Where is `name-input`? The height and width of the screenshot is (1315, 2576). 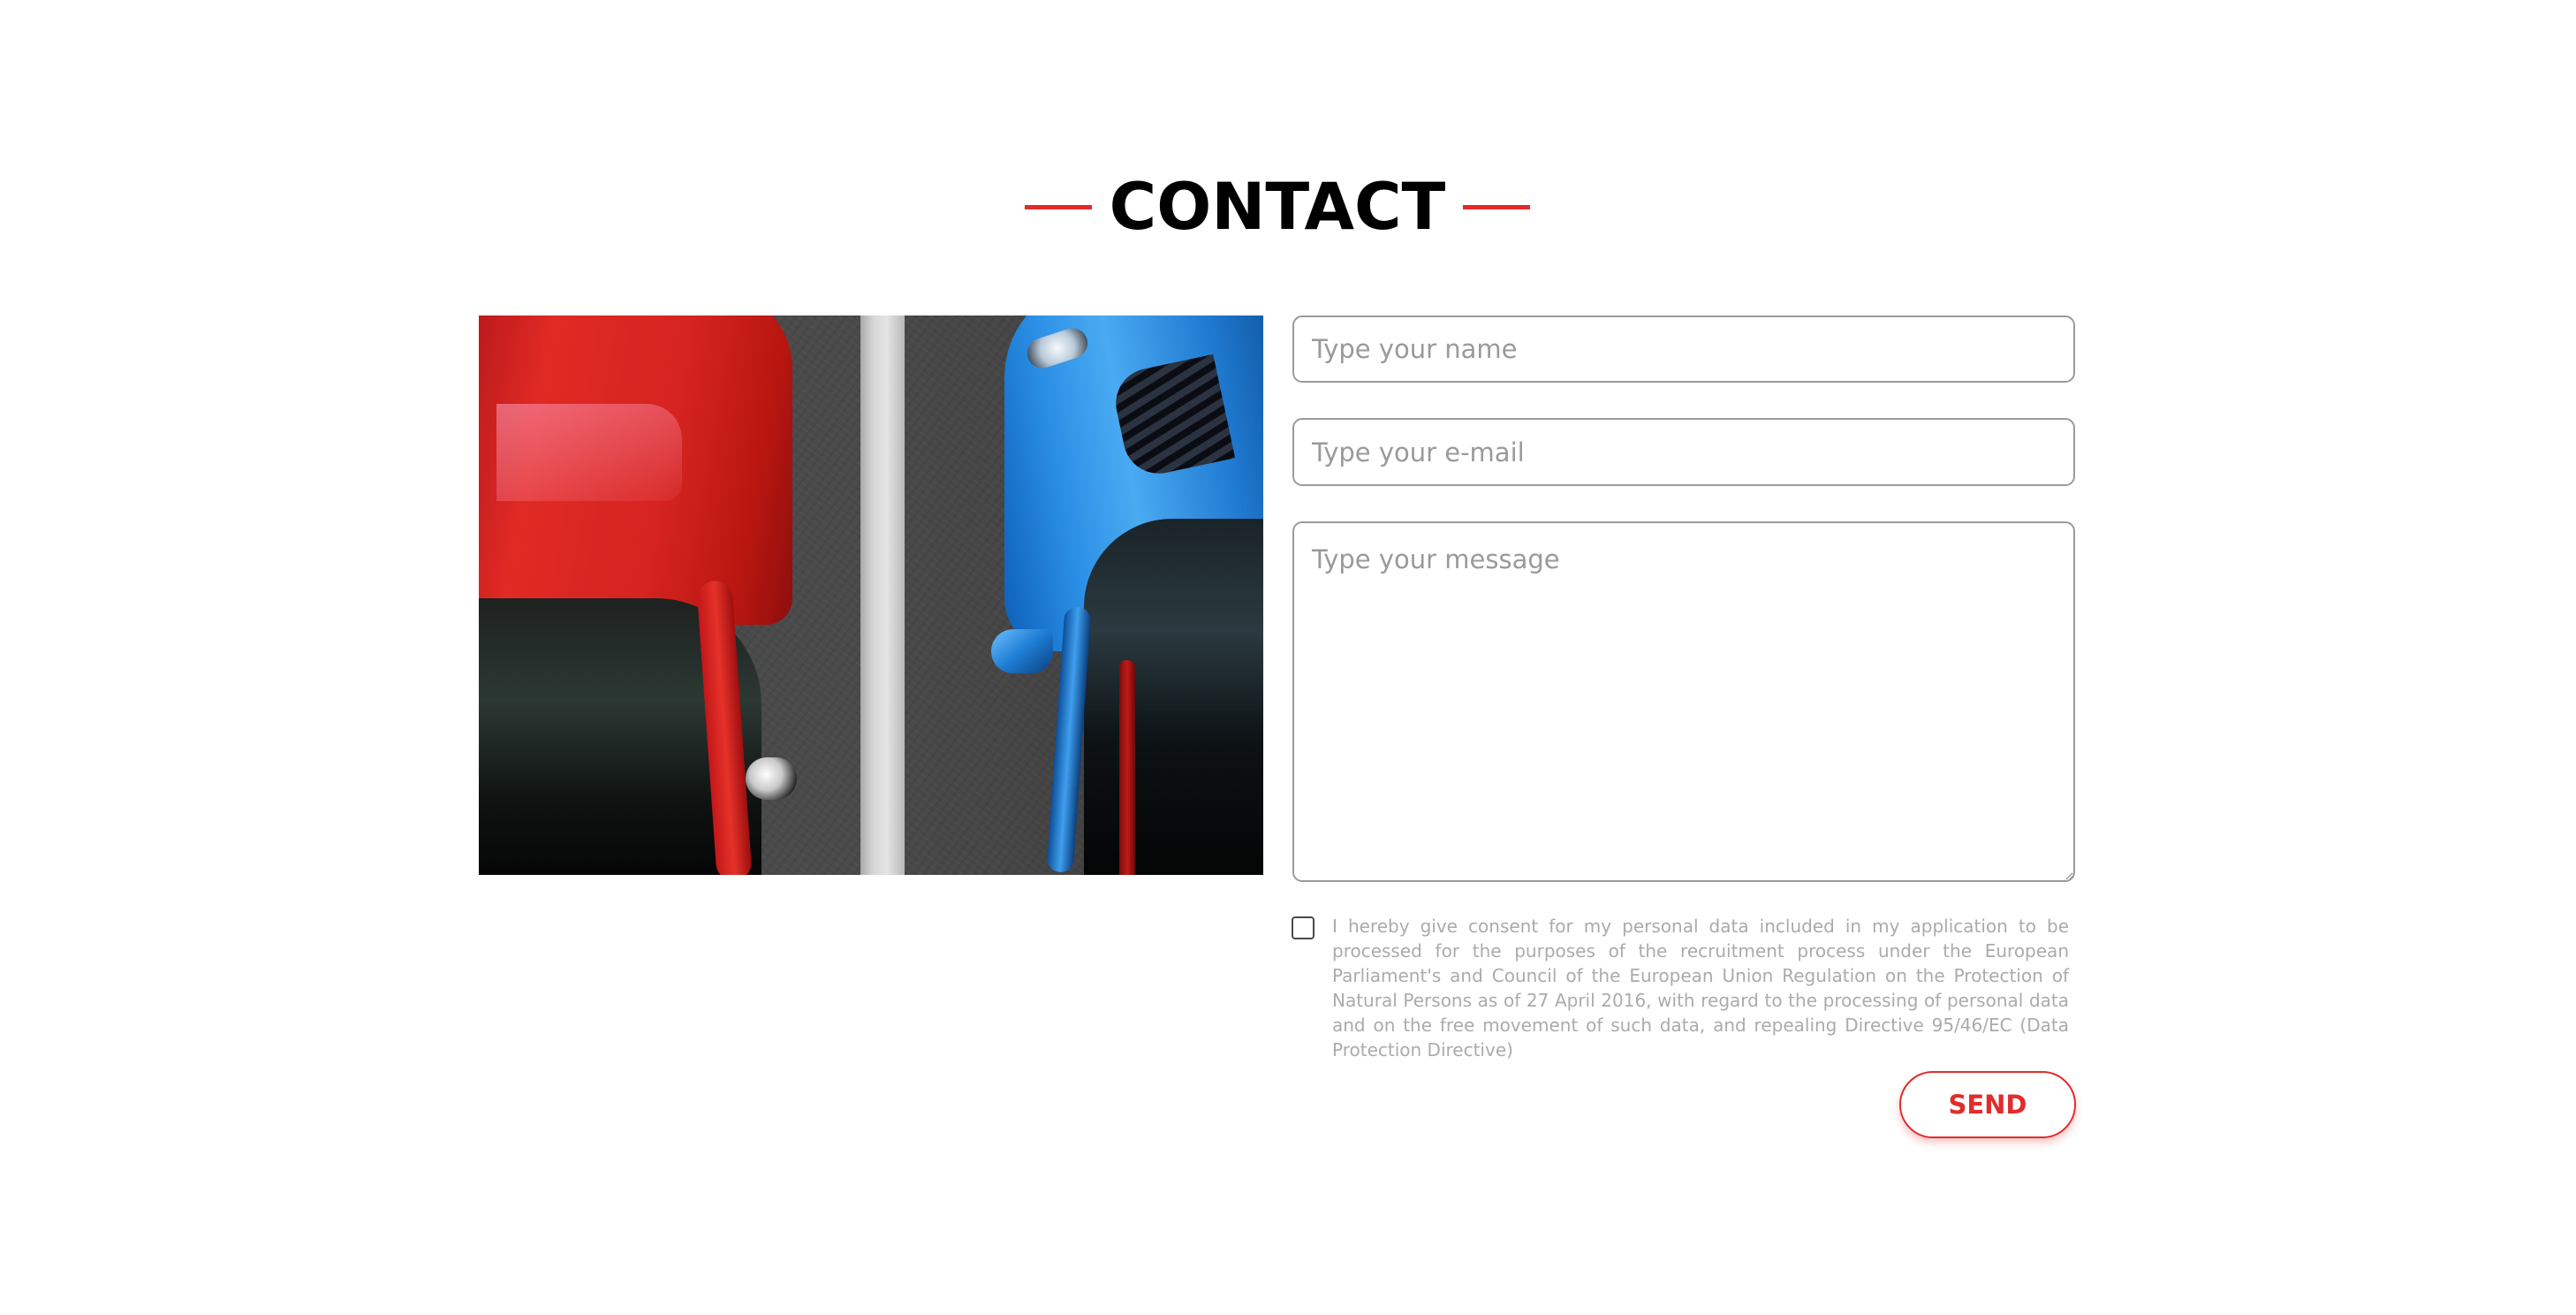 name-input is located at coordinates (1684, 349).